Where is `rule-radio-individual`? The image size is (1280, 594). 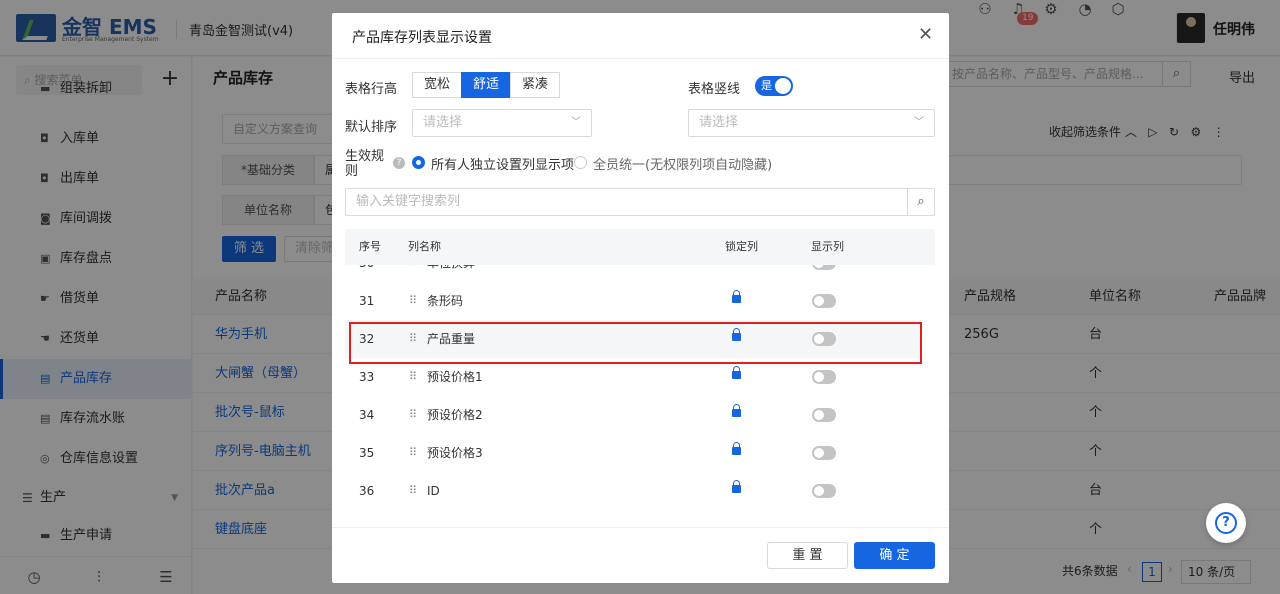 rule-radio-individual is located at coordinates (418, 162).